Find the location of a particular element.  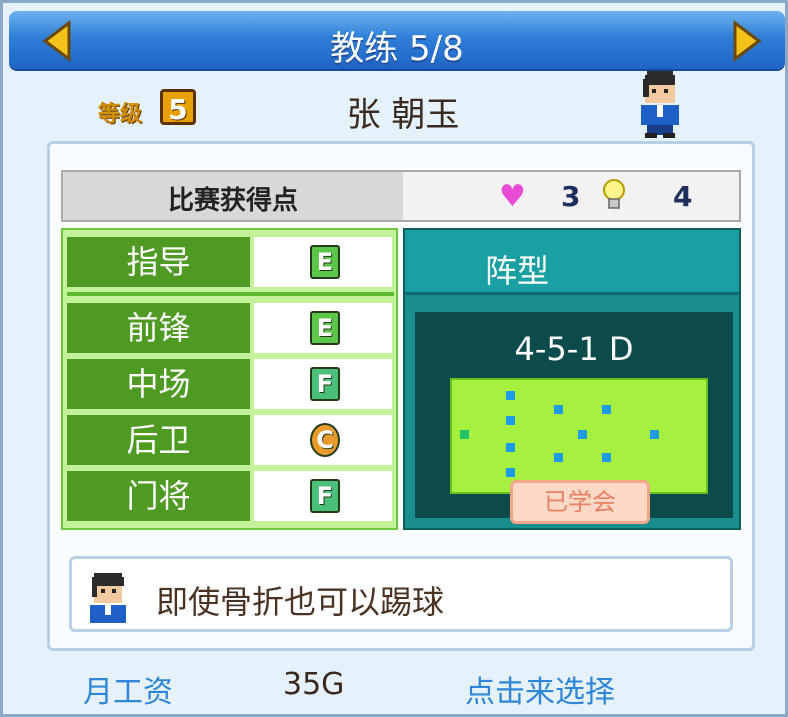

salary-label: 月工资 is located at coordinates (128, 692).